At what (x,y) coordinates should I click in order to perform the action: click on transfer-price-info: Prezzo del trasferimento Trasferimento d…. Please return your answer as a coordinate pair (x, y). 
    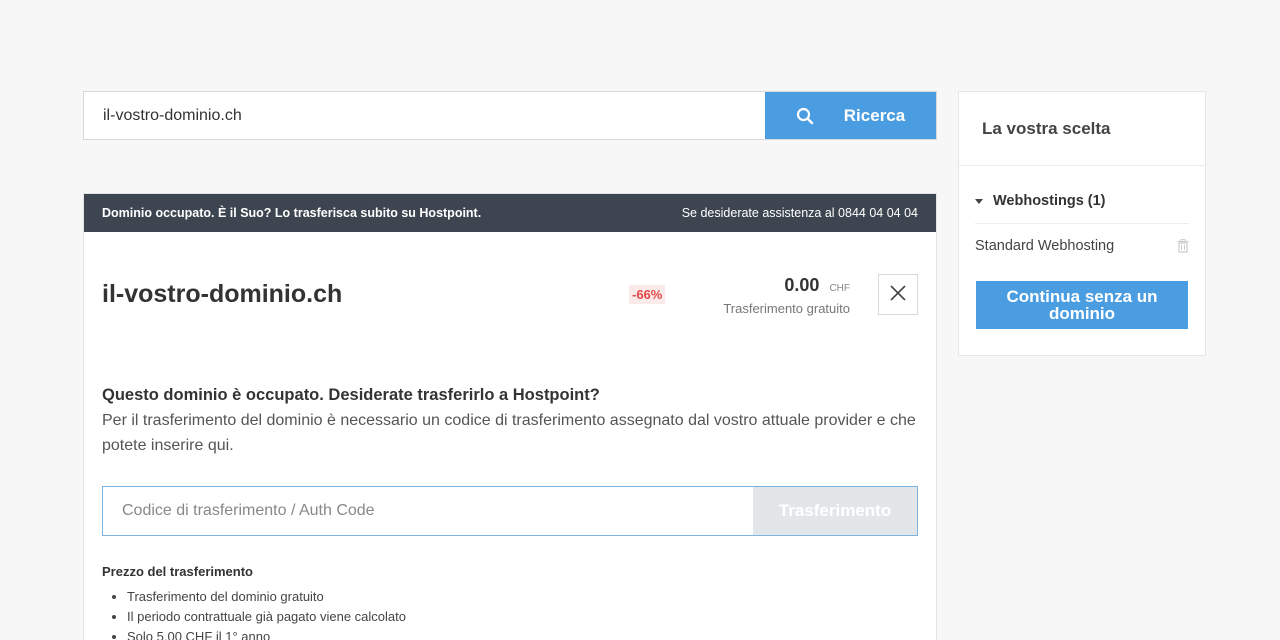
    Looking at the image, I should click on (254, 602).